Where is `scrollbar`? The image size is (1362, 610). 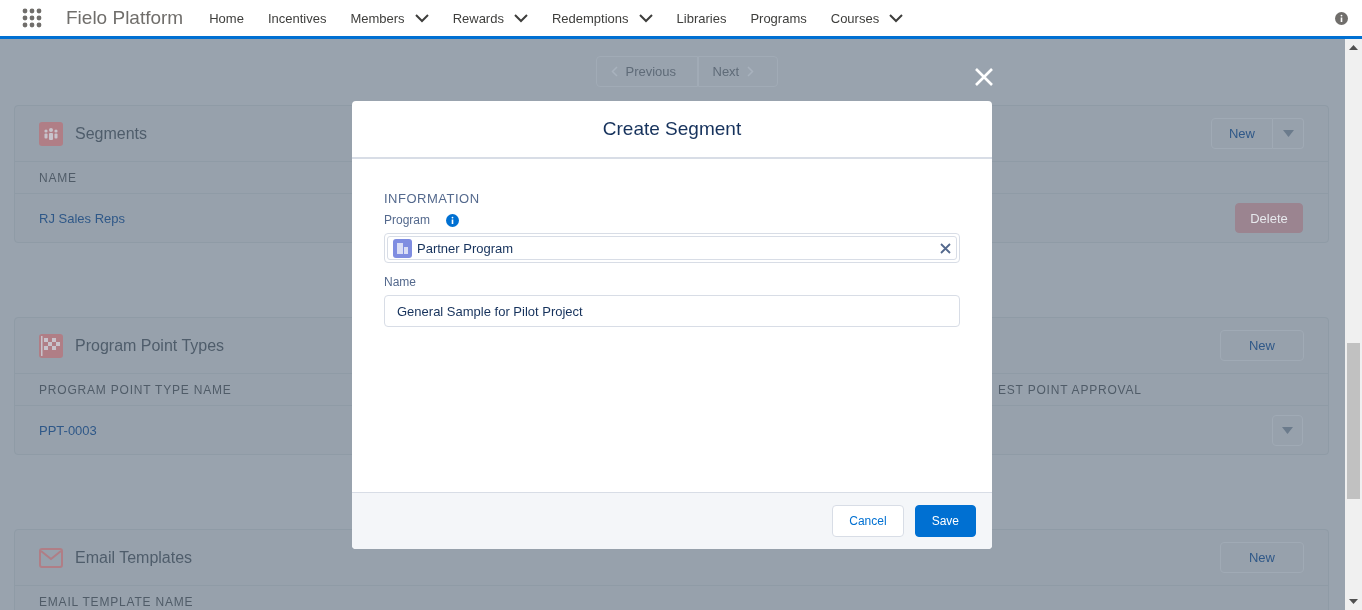
scrollbar is located at coordinates (1353, 324).